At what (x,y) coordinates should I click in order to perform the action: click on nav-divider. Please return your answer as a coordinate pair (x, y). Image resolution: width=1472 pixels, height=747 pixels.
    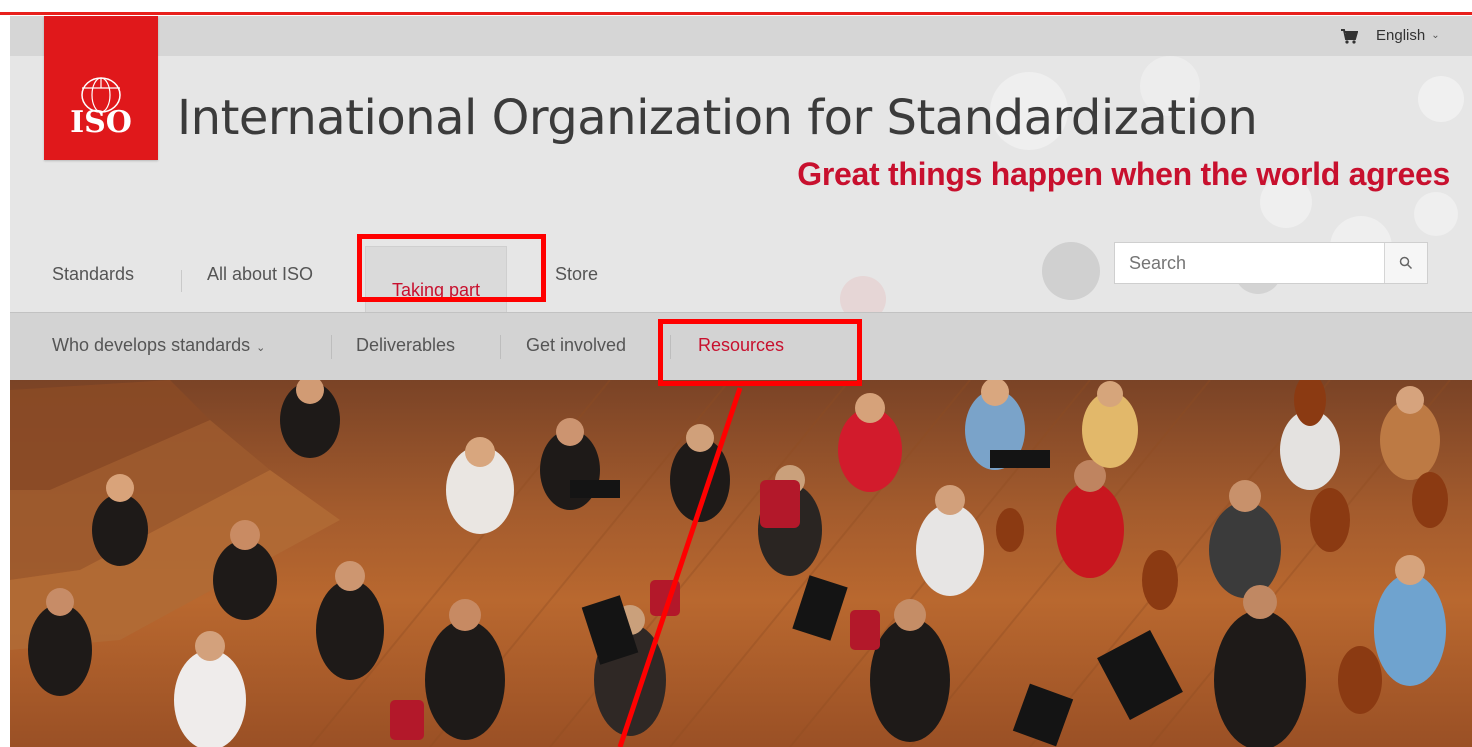
    Looking at the image, I should click on (181, 281).